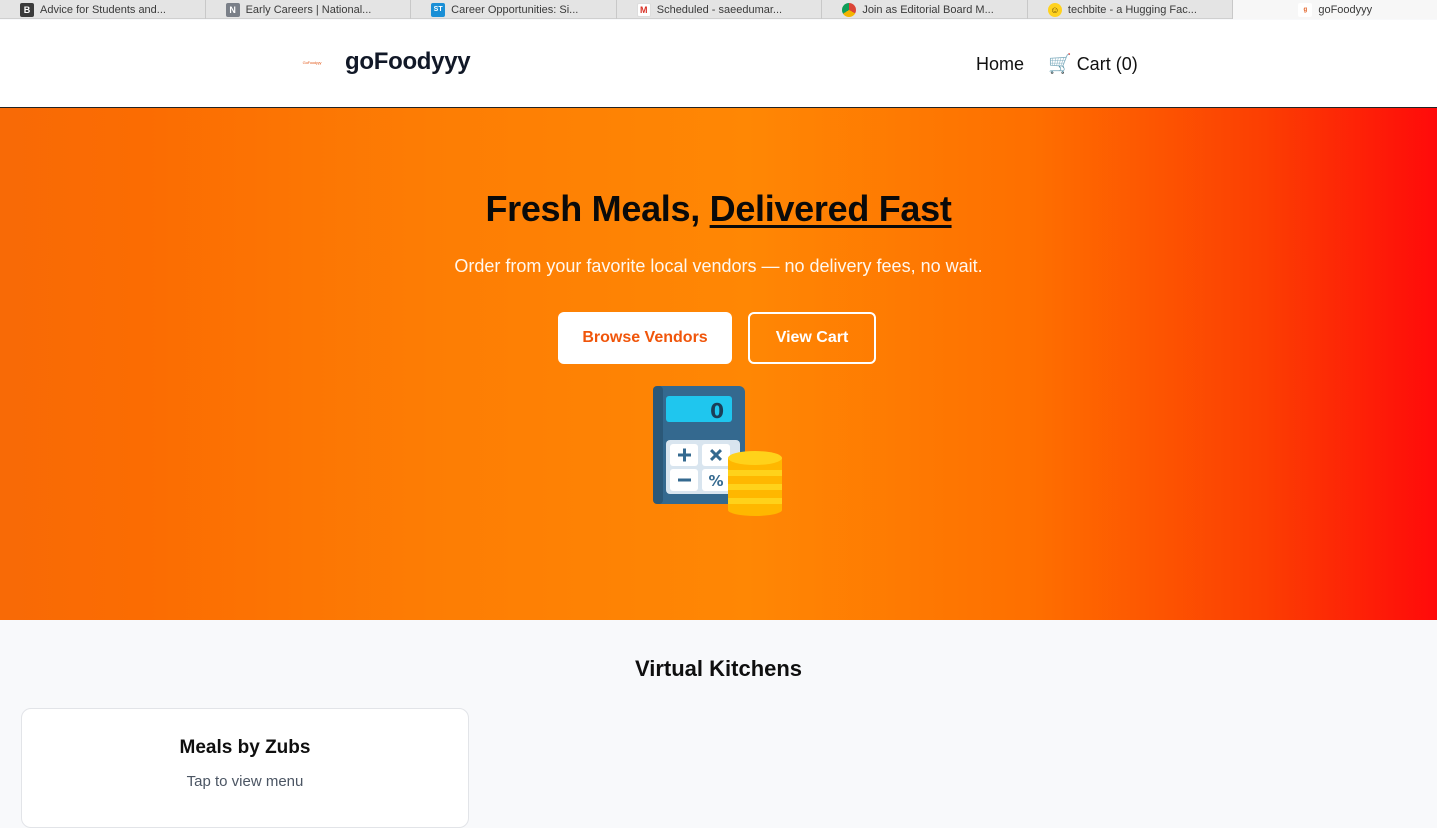 The image size is (1437, 828). What do you see at coordinates (245, 747) in the screenshot?
I see `kitchen-name: Meals by Zubs` at bounding box center [245, 747].